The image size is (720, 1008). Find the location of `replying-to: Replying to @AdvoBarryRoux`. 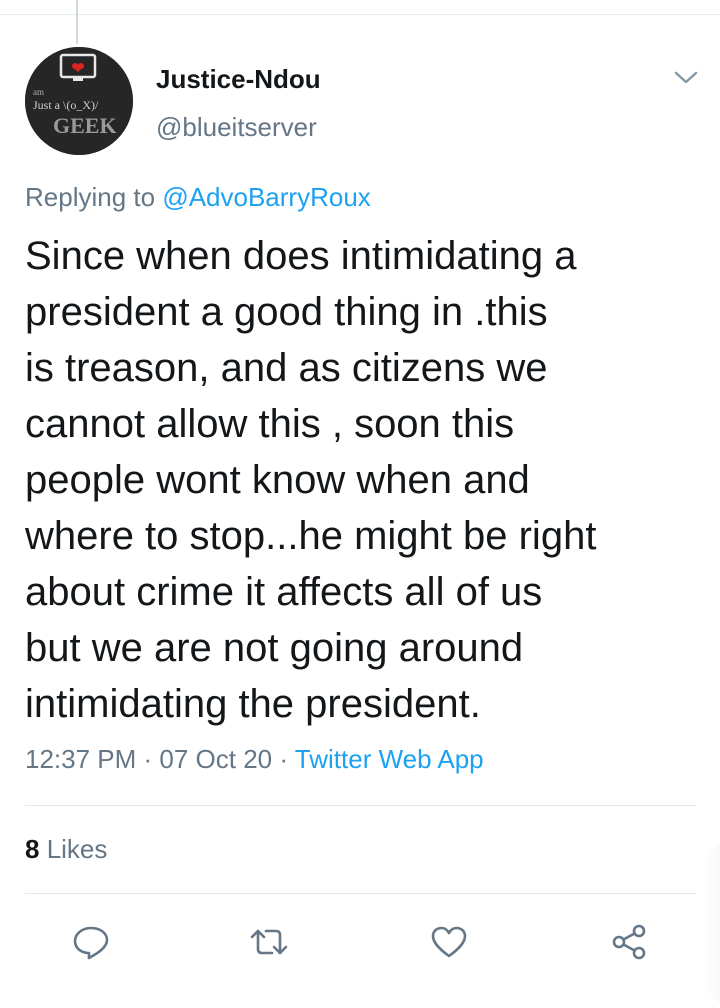

replying-to: Replying to @AdvoBarryRoux is located at coordinates (198, 197).